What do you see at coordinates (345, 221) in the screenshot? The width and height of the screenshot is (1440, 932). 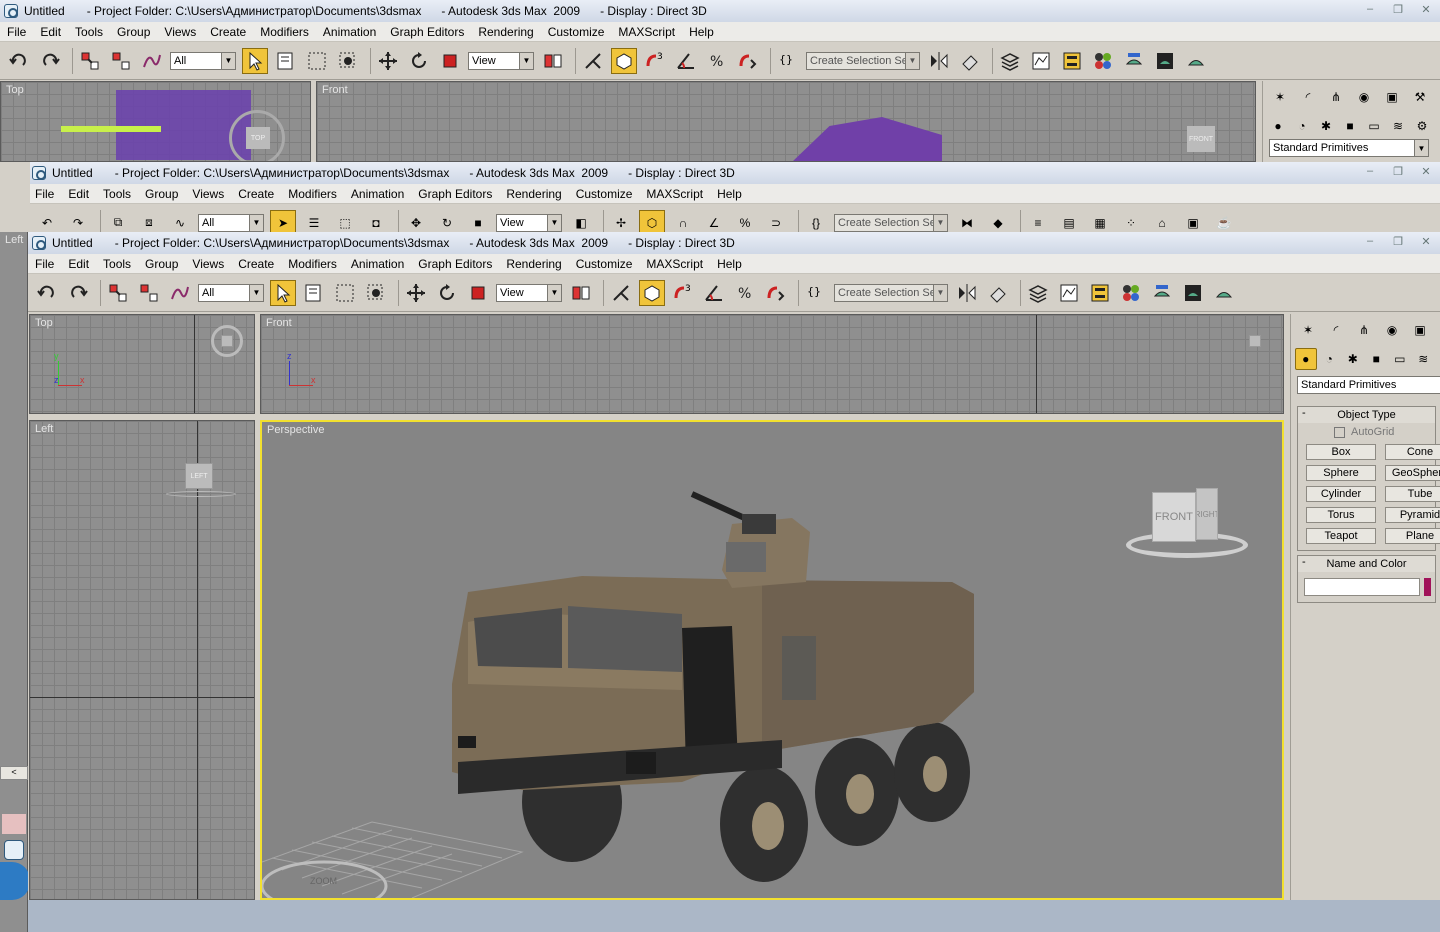 I see `rect-selection-icon: ⬚` at bounding box center [345, 221].